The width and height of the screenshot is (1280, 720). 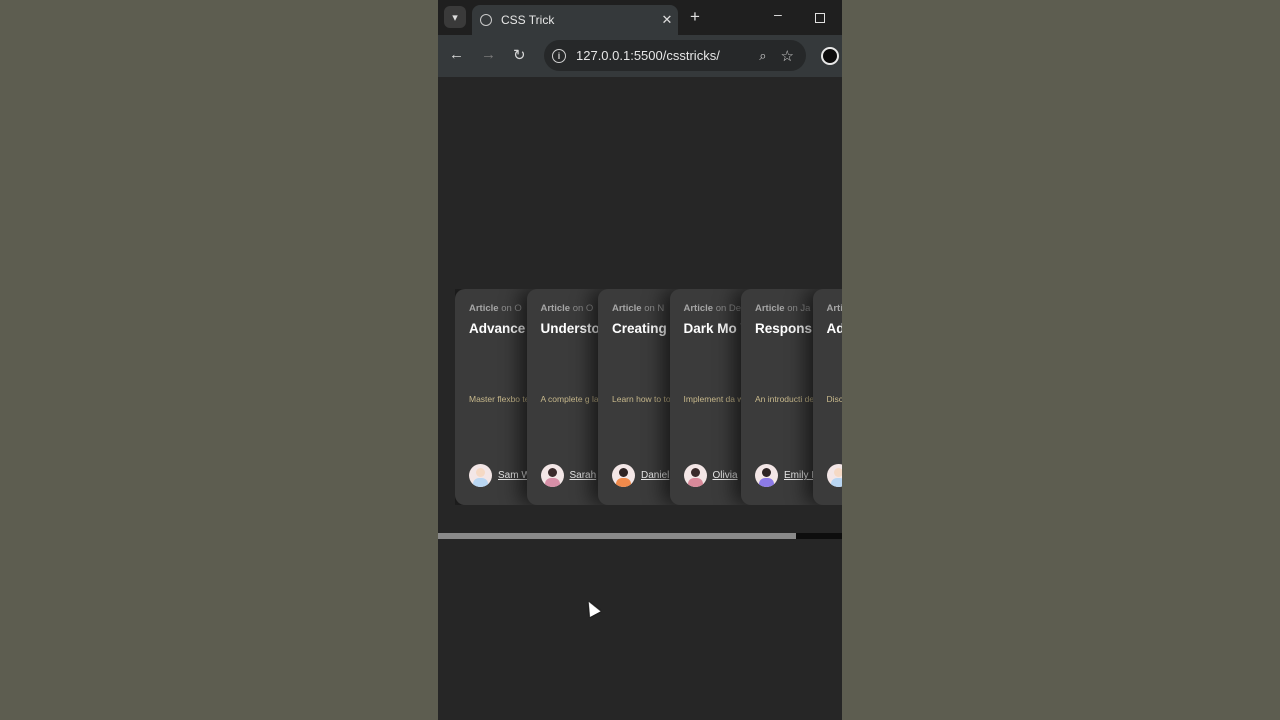 I want to click on minimize-button: –, so click(x=778, y=14).